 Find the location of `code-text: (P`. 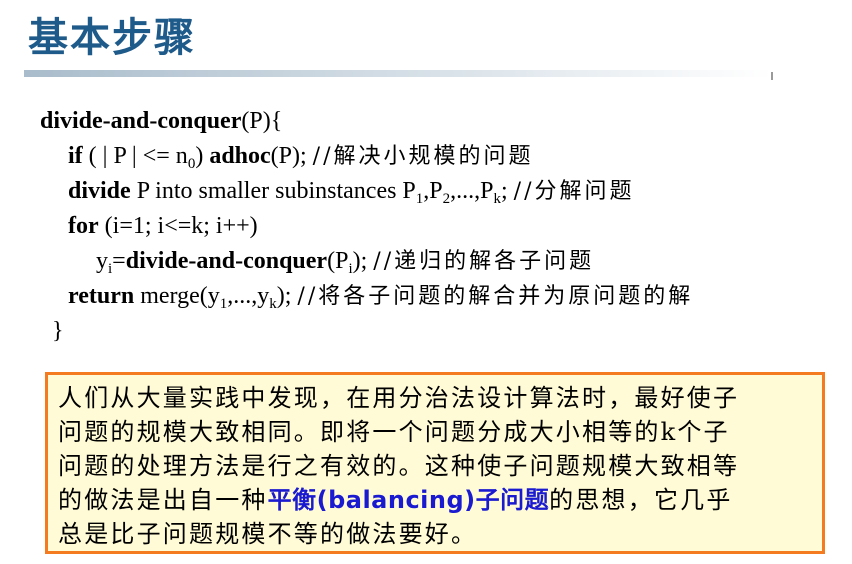

code-text: (P is located at coordinates (338, 261).